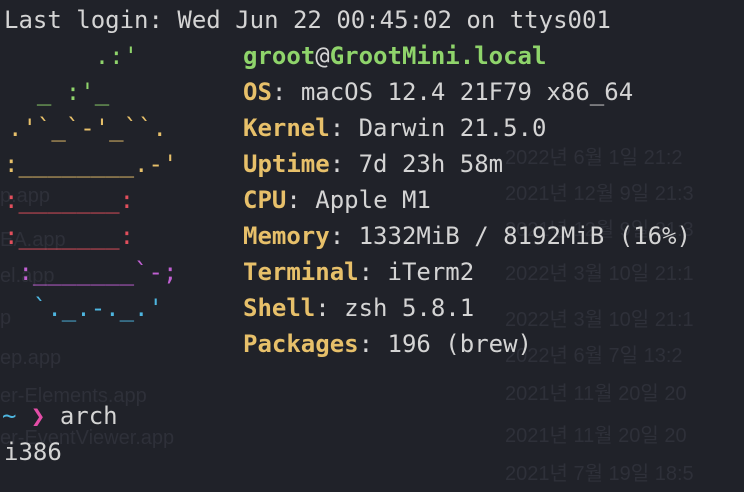 The width and height of the screenshot is (744, 492). Describe the element at coordinates (438, 56) in the screenshot. I see `hostname: GrootMini.local` at that location.